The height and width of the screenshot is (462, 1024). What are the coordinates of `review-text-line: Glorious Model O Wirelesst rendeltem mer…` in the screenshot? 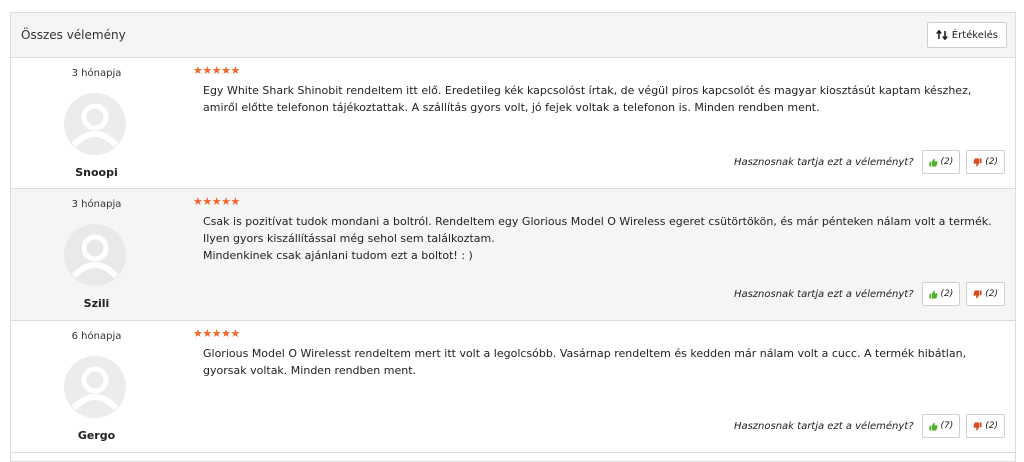 It's located at (585, 362).